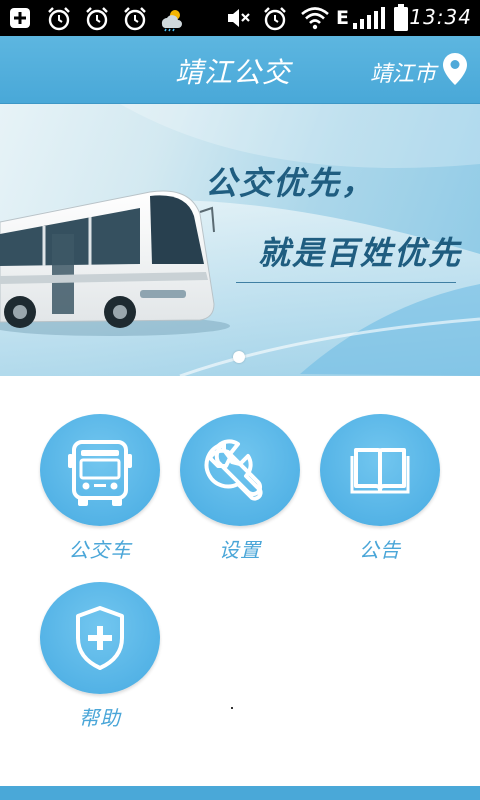 This screenshot has height=800, width=480. Describe the element at coordinates (401, 20) in the screenshot. I see `battery-icon` at that location.